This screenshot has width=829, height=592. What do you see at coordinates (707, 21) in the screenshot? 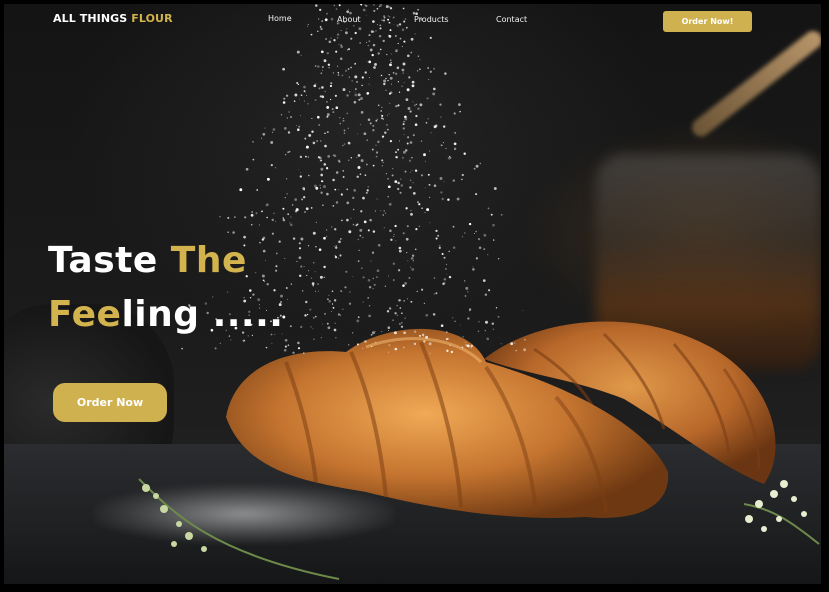
I see `order-now-top-button: Order Now!` at bounding box center [707, 21].